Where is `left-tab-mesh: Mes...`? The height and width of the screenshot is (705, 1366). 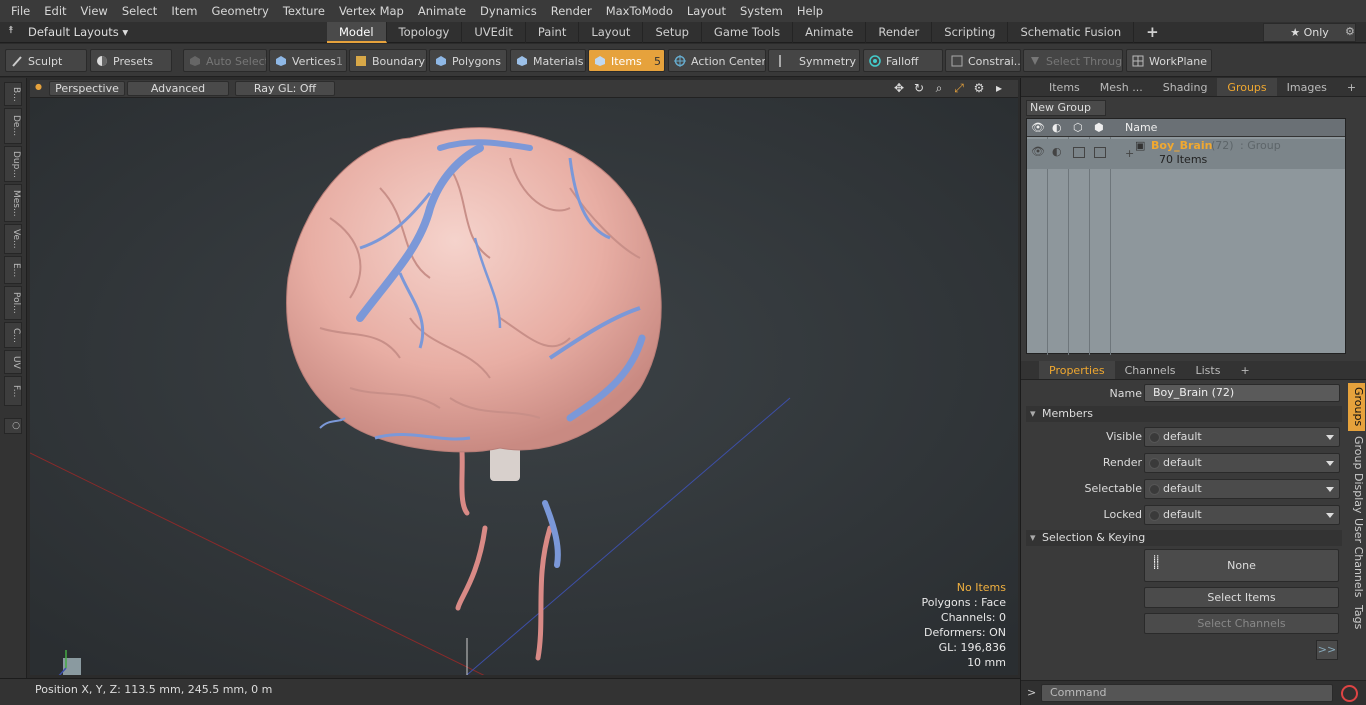
left-tab-mesh: Mes... is located at coordinates (13, 203).